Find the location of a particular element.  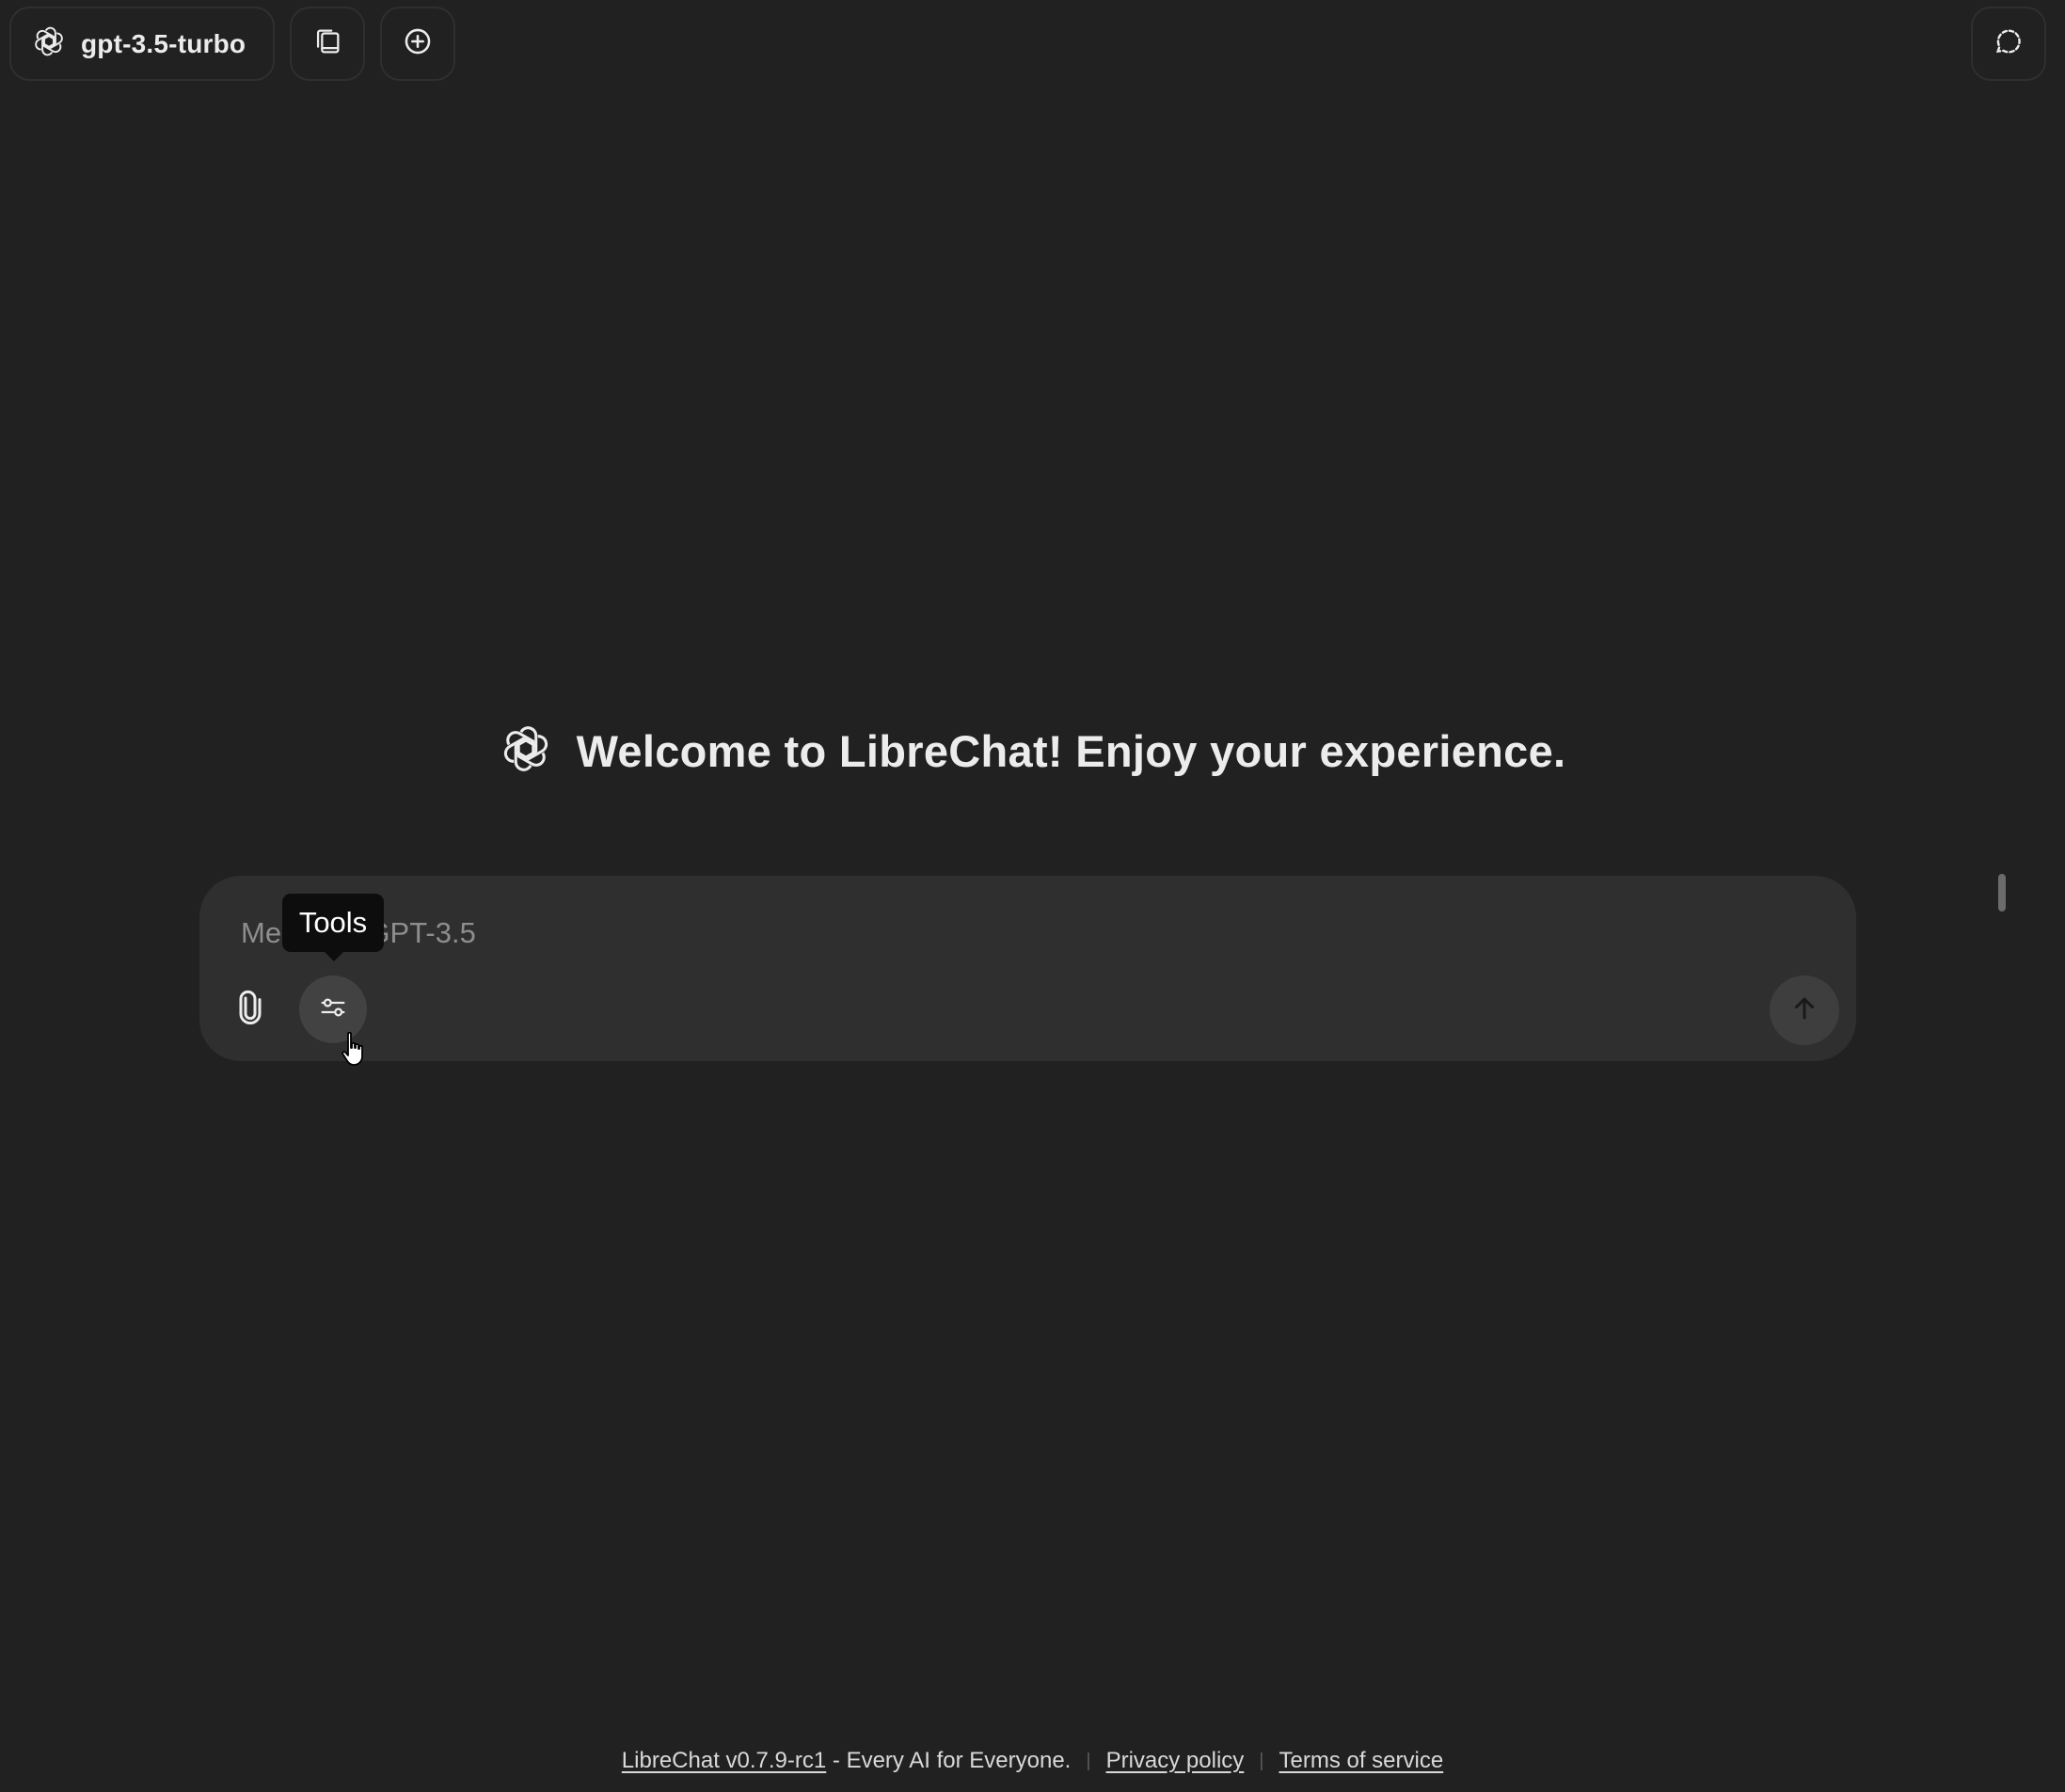

temporary-chat-button is located at coordinates (2008, 44).